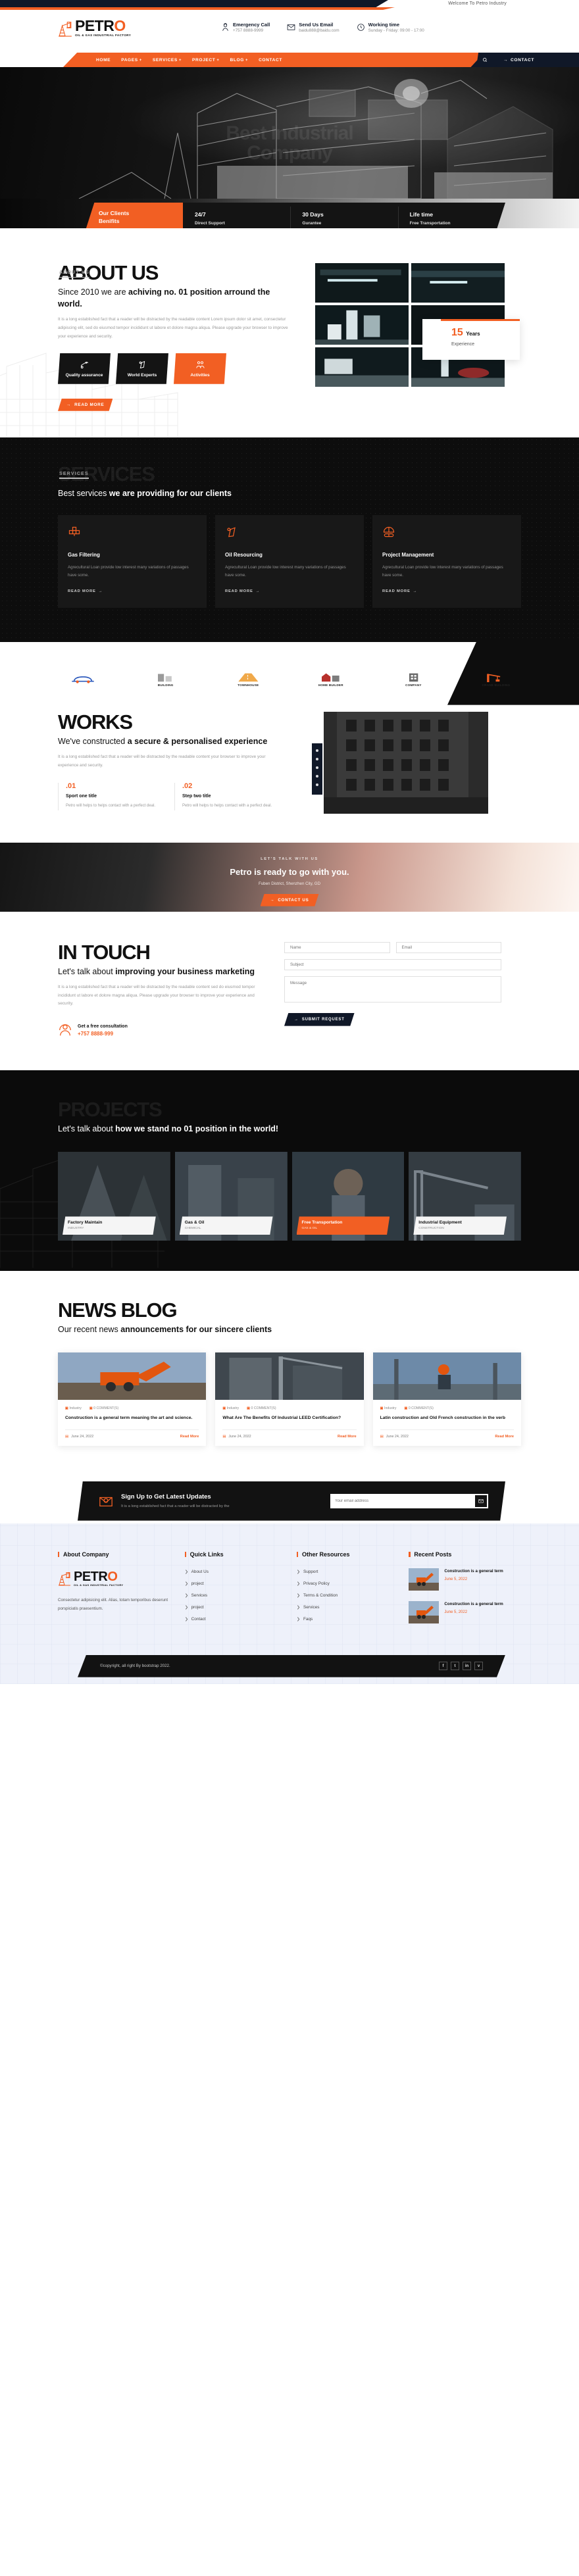  What do you see at coordinates (76, 1229) in the screenshot?
I see `project-subtitle: INDUSTRY` at bounding box center [76, 1229].